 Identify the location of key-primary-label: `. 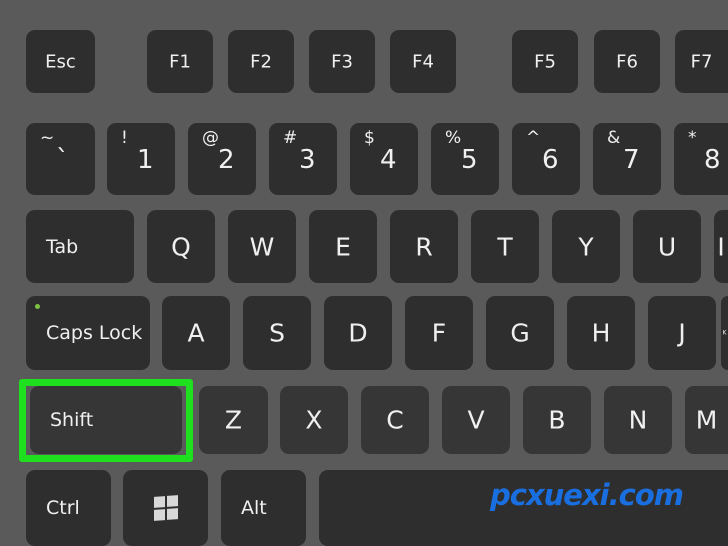
(62, 160).